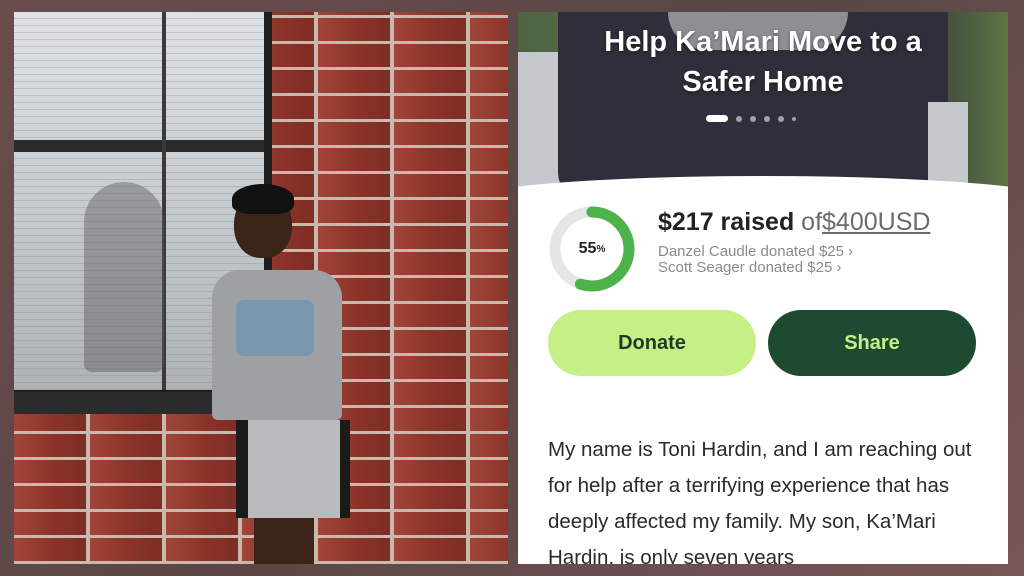 The height and width of the screenshot is (576, 1024). I want to click on progress-percent: 55%, so click(592, 249).